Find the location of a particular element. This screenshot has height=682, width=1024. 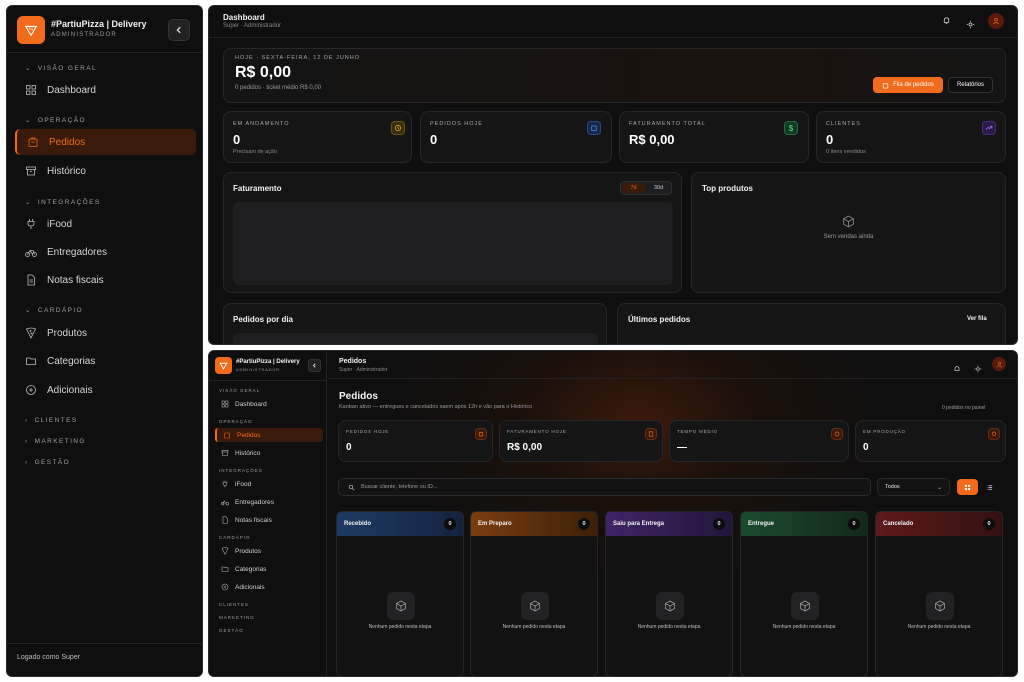

receipt-icon is located at coordinates (651, 434).